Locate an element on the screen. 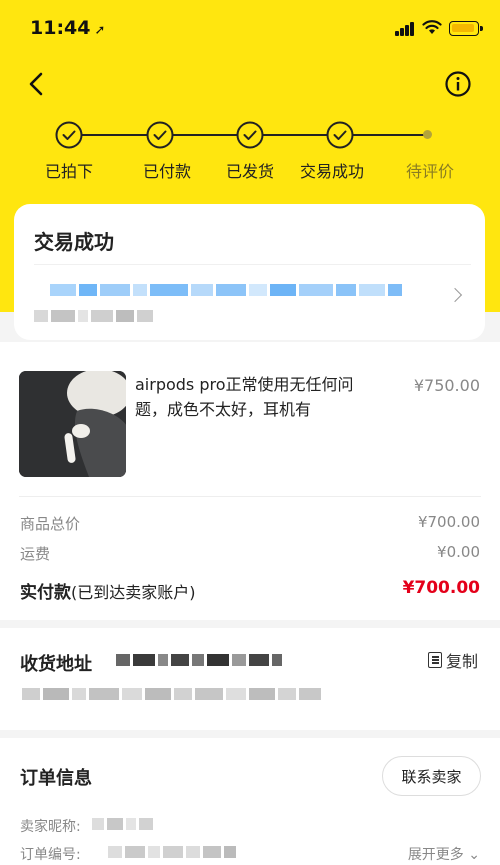 The width and height of the screenshot is (500, 865). battery-icon is located at coordinates (466, 28).